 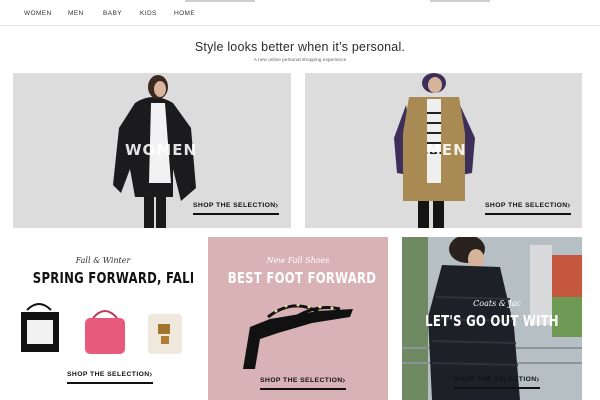 What do you see at coordinates (236, 214) in the screenshot?
I see `women-shop-underline` at bounding box center [236, 214].